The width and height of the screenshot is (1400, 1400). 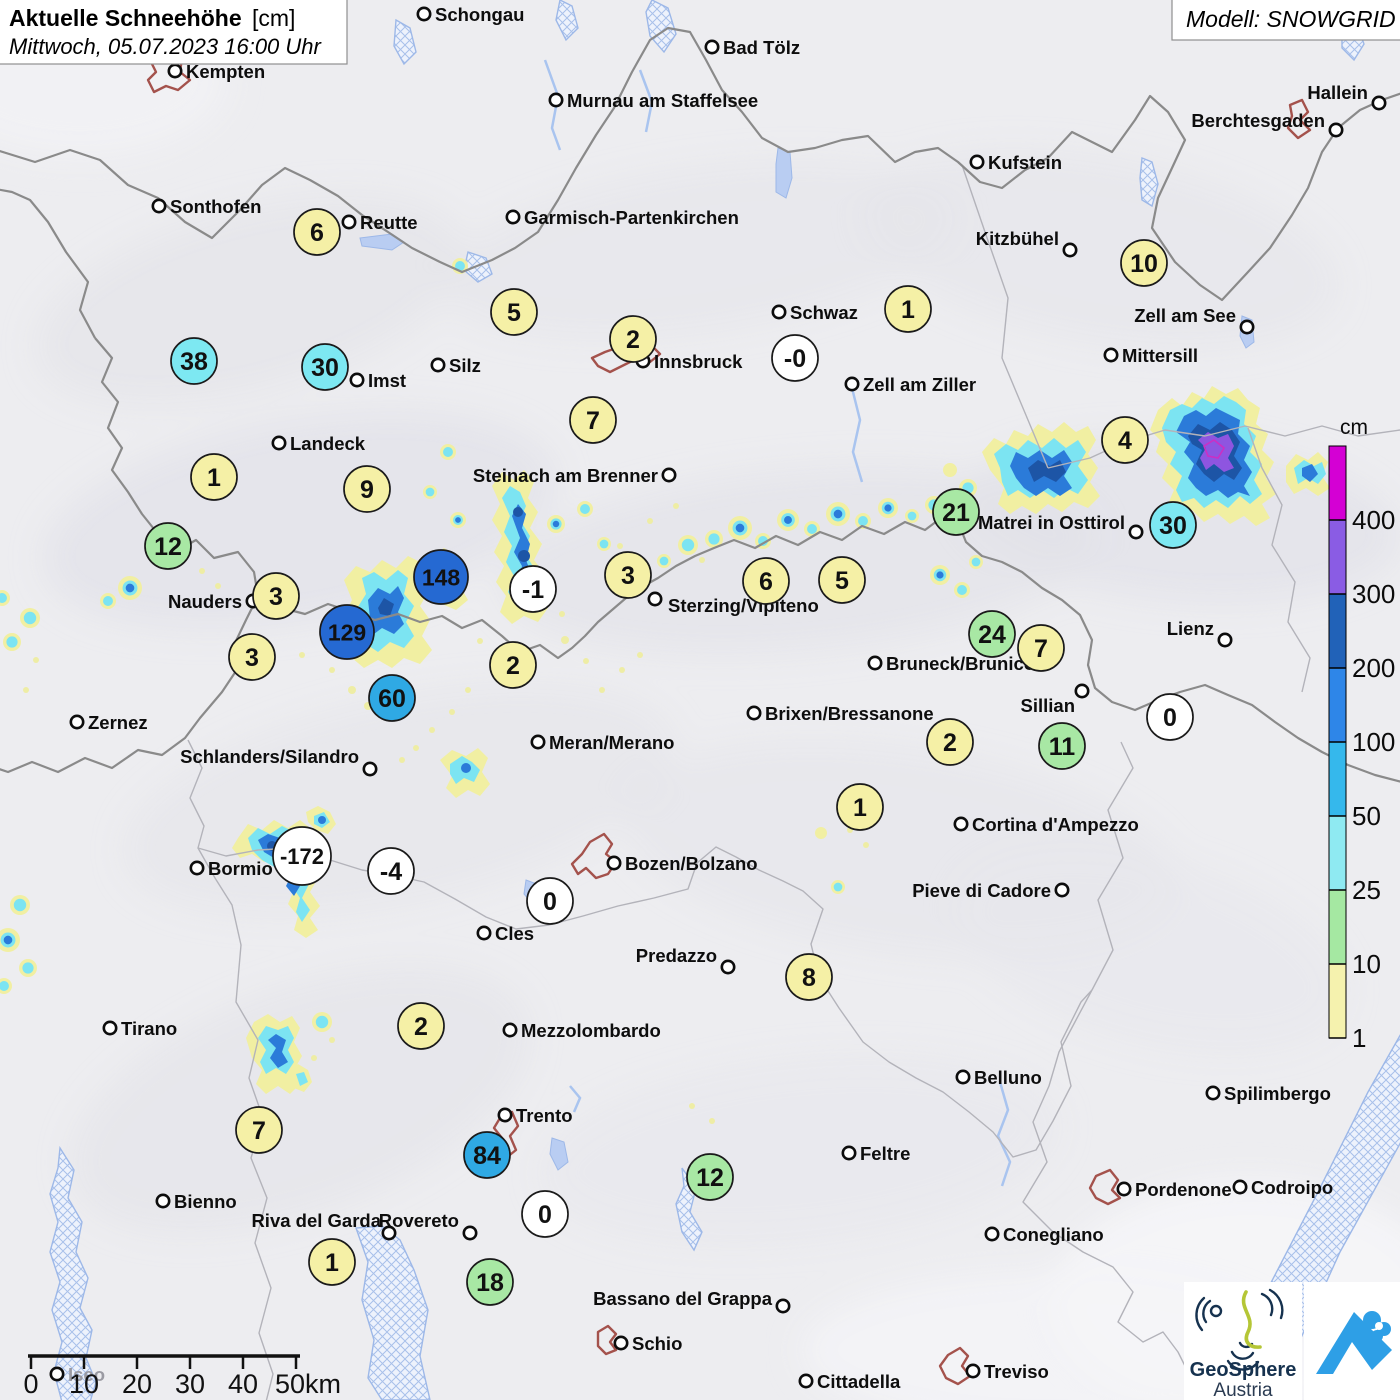 What do you see at coordinates (441, 577) in the screenshot?
I see `station-value-148-441-577: 148` at bounding box center [441, 577].